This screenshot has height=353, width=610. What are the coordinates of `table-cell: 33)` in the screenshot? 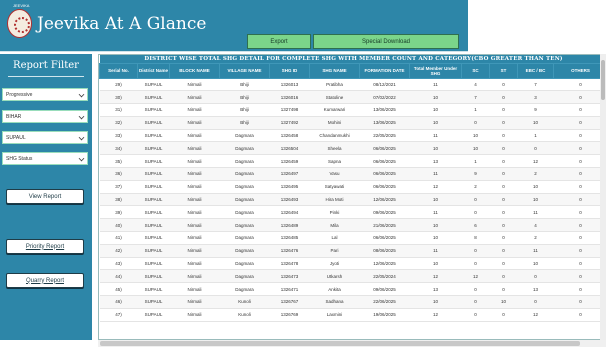 It's located at (118, 136).